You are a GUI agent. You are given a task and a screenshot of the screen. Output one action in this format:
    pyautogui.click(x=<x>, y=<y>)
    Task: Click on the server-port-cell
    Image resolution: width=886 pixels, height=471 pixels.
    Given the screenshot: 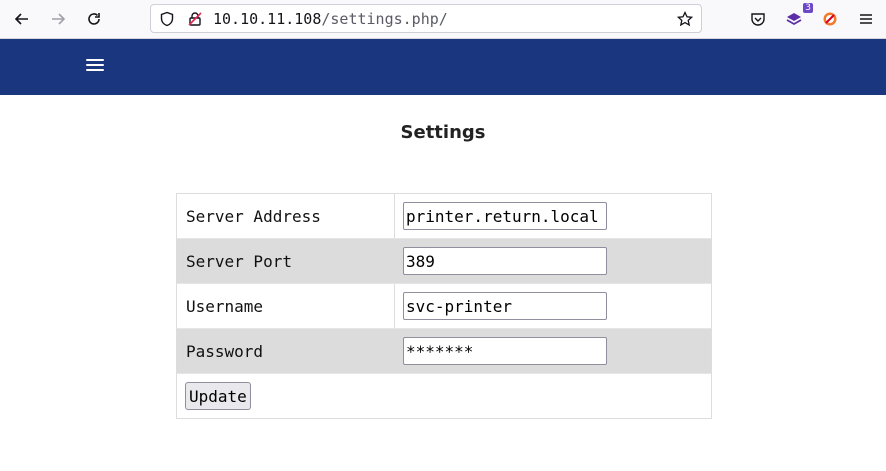 What is the action you would take?
    pyautogui.click(x=553, y=261)
    